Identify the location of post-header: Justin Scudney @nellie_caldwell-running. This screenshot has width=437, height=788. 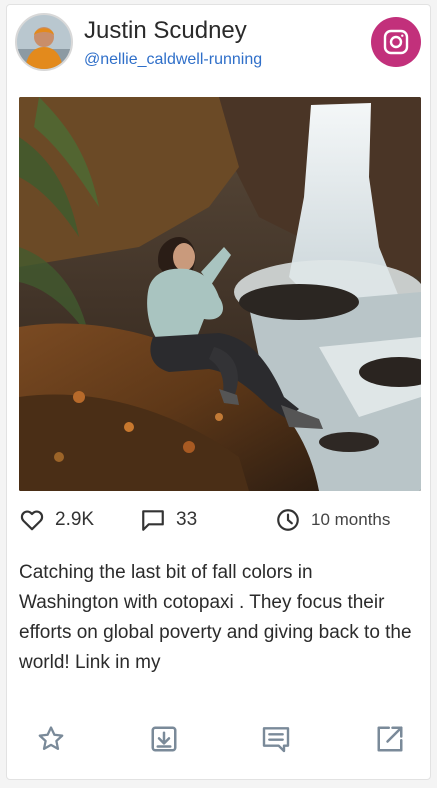
(218, 45).